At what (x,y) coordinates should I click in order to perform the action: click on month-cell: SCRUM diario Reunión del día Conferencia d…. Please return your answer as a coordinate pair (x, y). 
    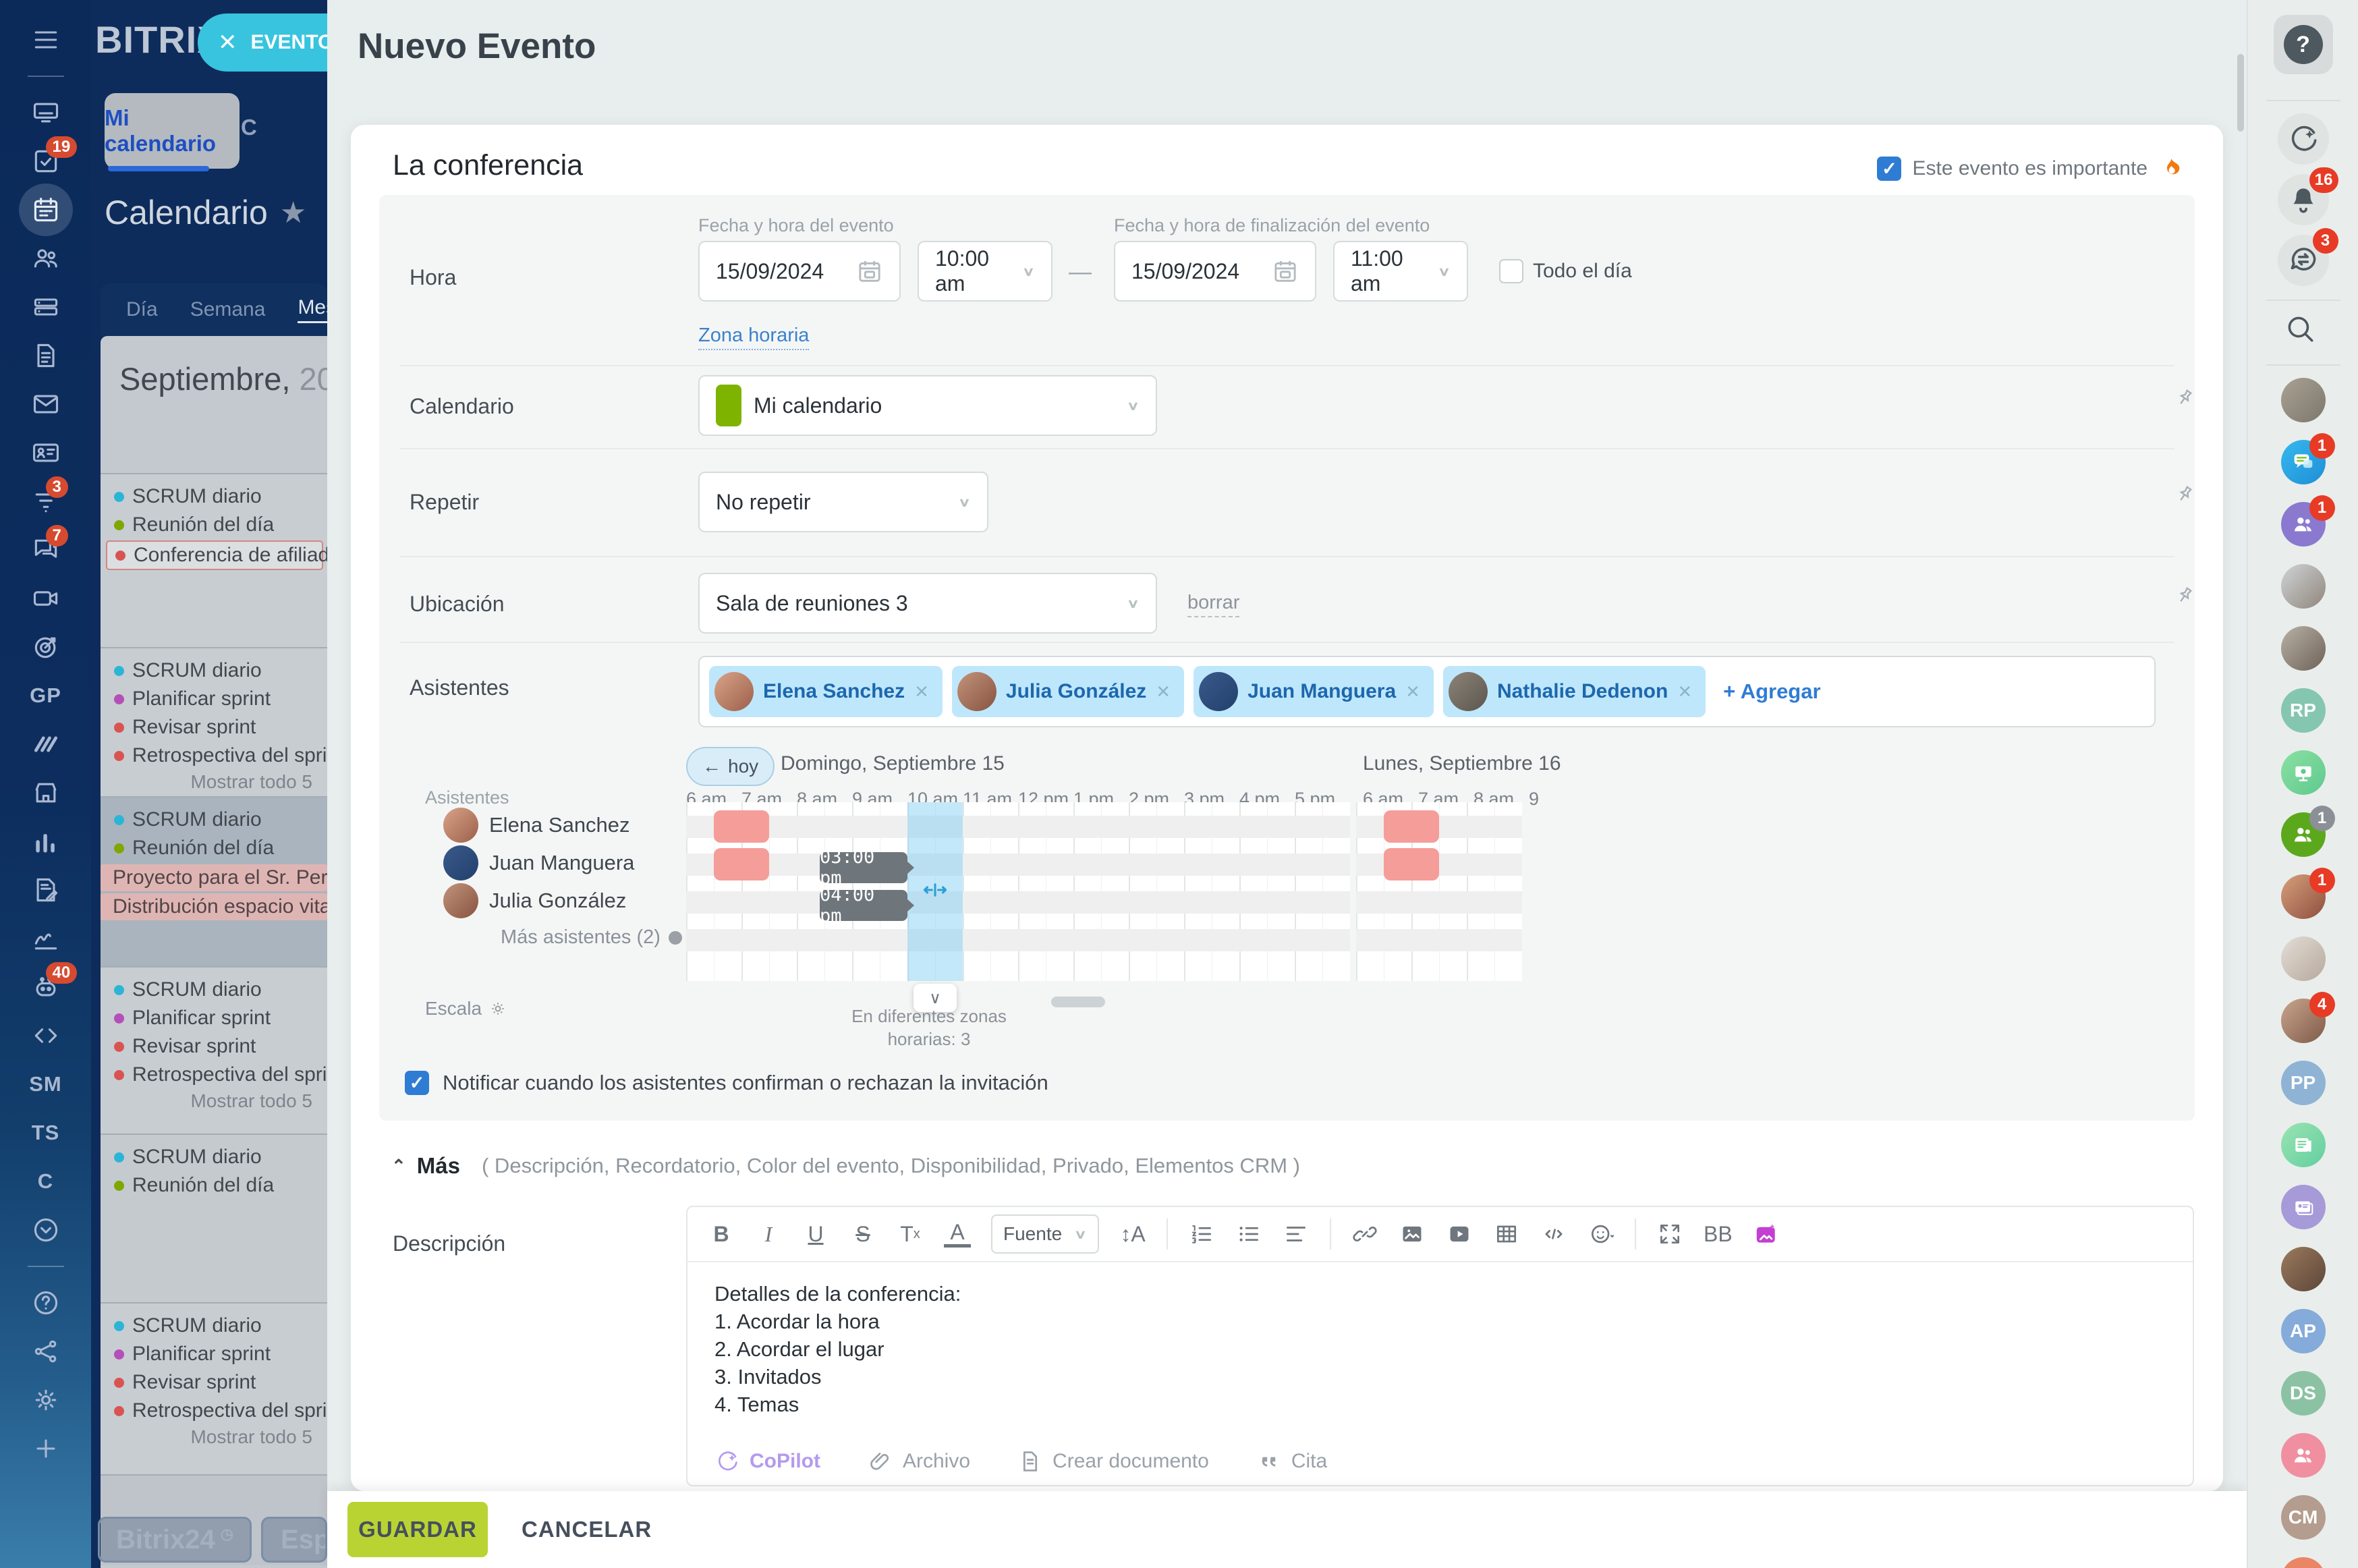
    Looking at the image, I should click on (214, 560).